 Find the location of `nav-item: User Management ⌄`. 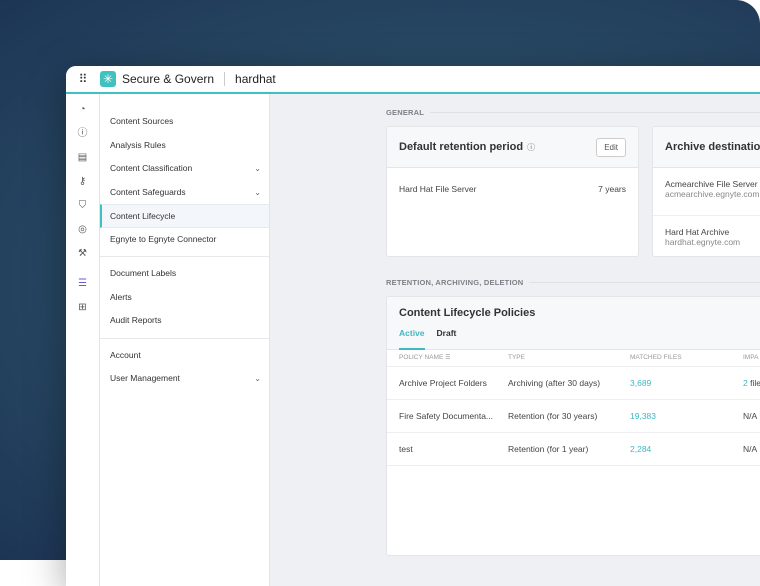

nav-item: User Management ⌄ is located at coordinates (184, 379).